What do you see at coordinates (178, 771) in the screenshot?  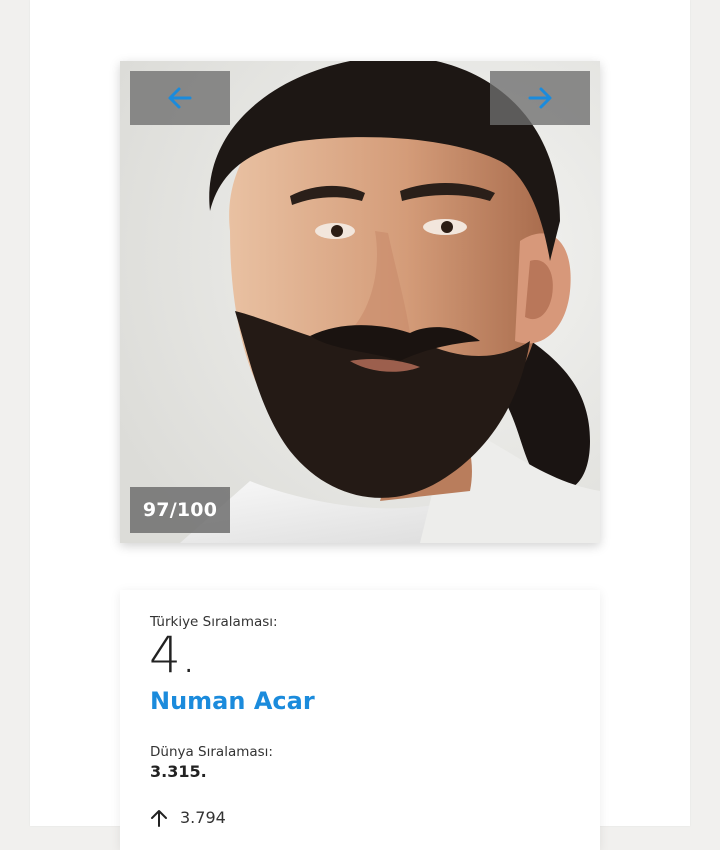 I see `world-rank-value: 3.315.` at bounding box center [178, 771].